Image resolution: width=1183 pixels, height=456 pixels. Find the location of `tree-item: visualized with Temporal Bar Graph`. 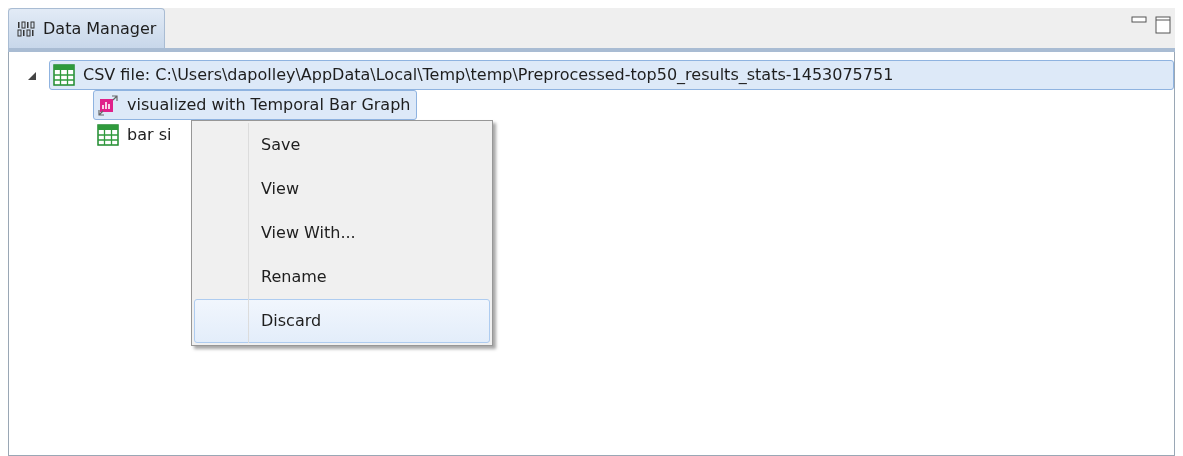

tree-item: visualized with Temporal Bar Graph is located at coordinates (255, 105).